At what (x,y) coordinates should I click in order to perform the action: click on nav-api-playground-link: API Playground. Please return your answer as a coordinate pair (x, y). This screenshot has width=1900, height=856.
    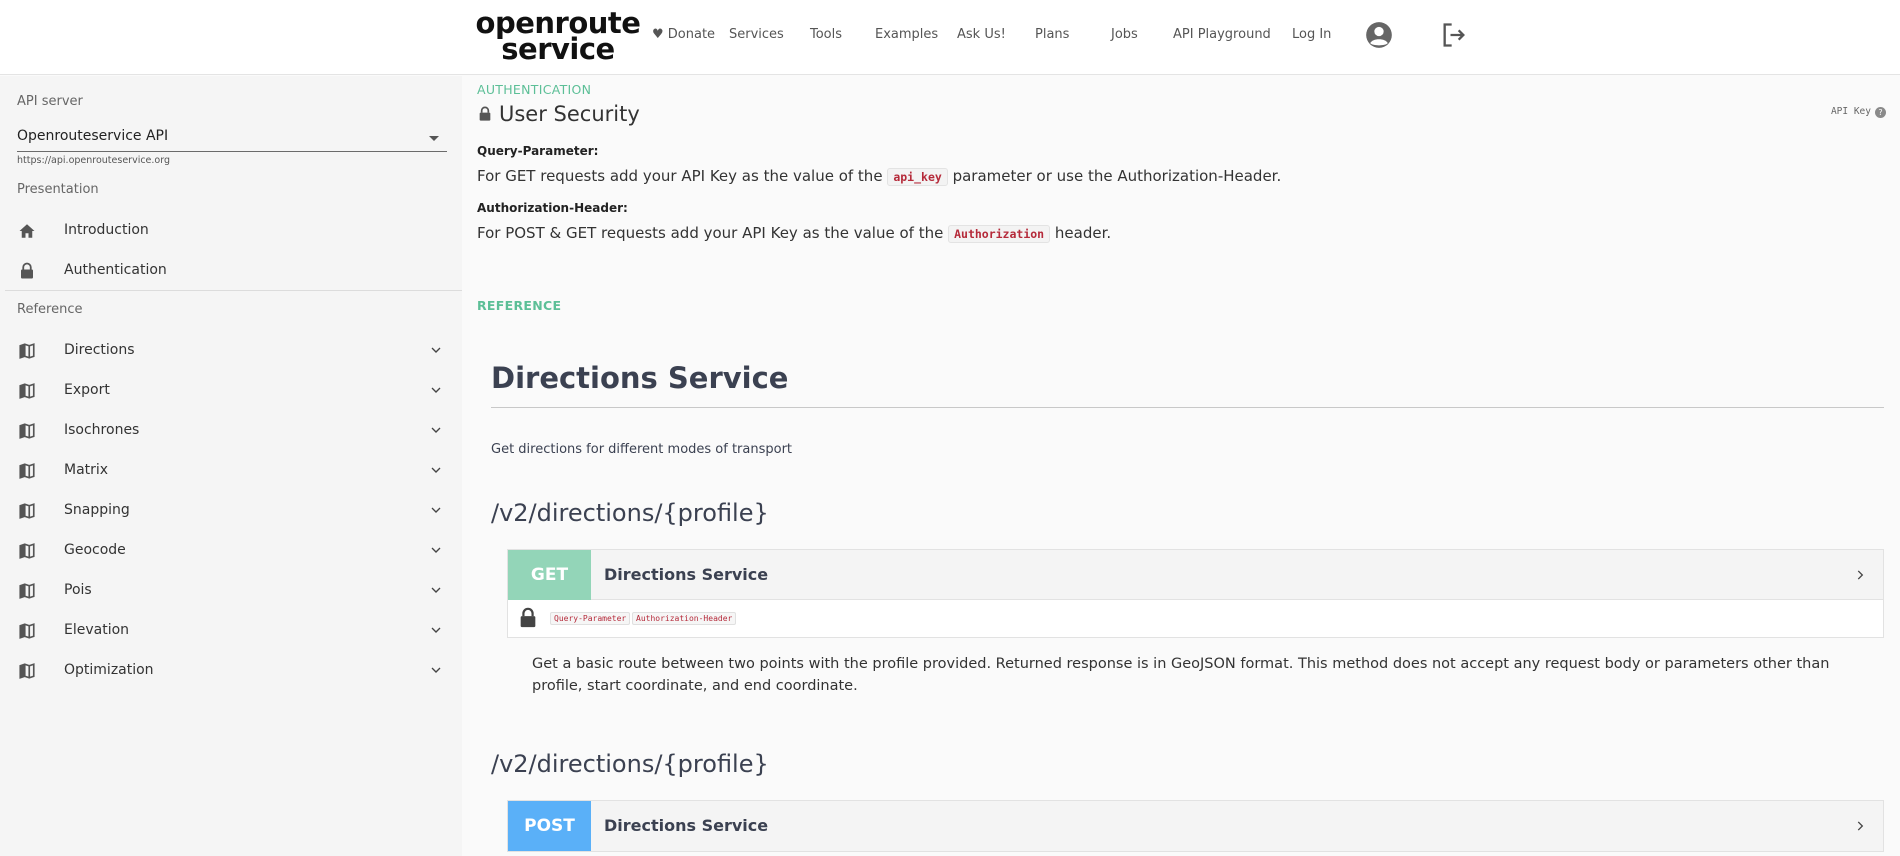
    Looking at the image, I should click on (1222, 34).